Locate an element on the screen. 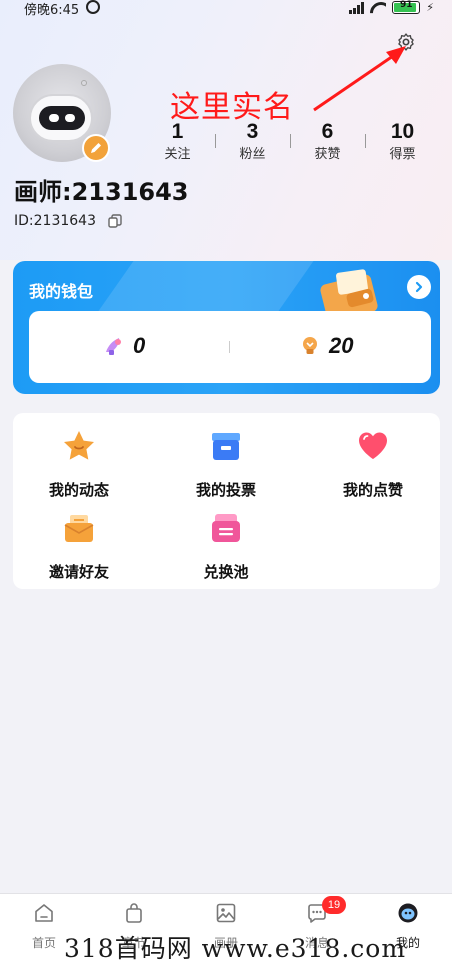 The image size is (452, 964). battery-icon: 91 is located at coordinates (406, 7).